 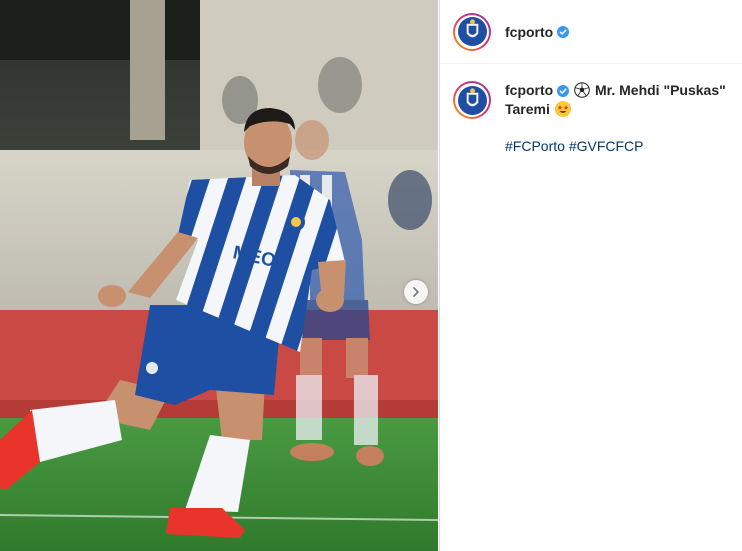 I want to click on username: fcporto, so click(x=529, y=32).